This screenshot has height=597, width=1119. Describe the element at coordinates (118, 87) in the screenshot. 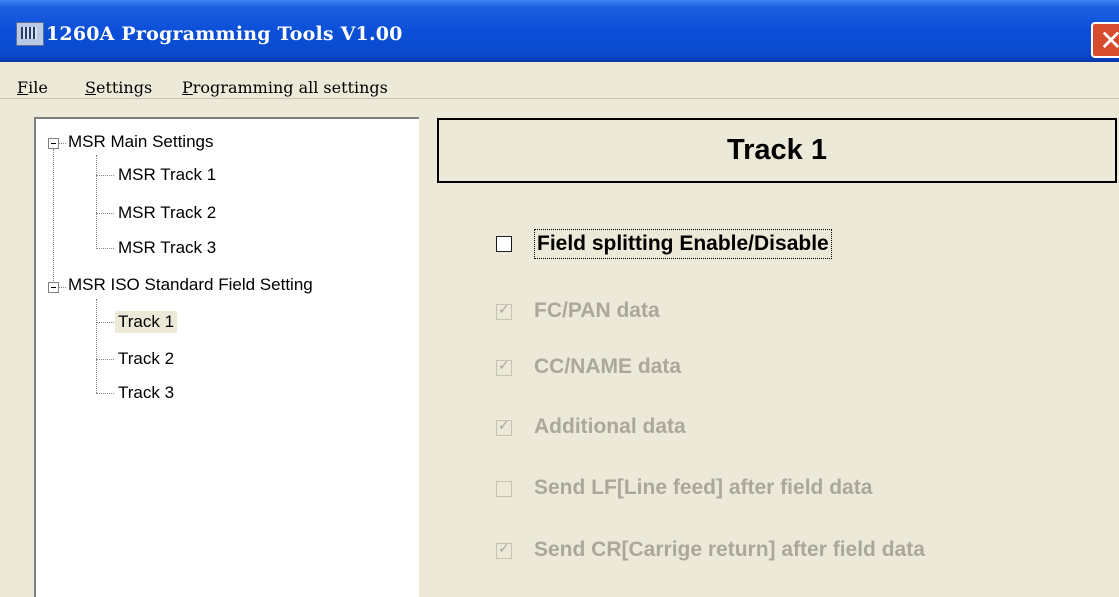

I see `menu-settings: Settings` at that location.